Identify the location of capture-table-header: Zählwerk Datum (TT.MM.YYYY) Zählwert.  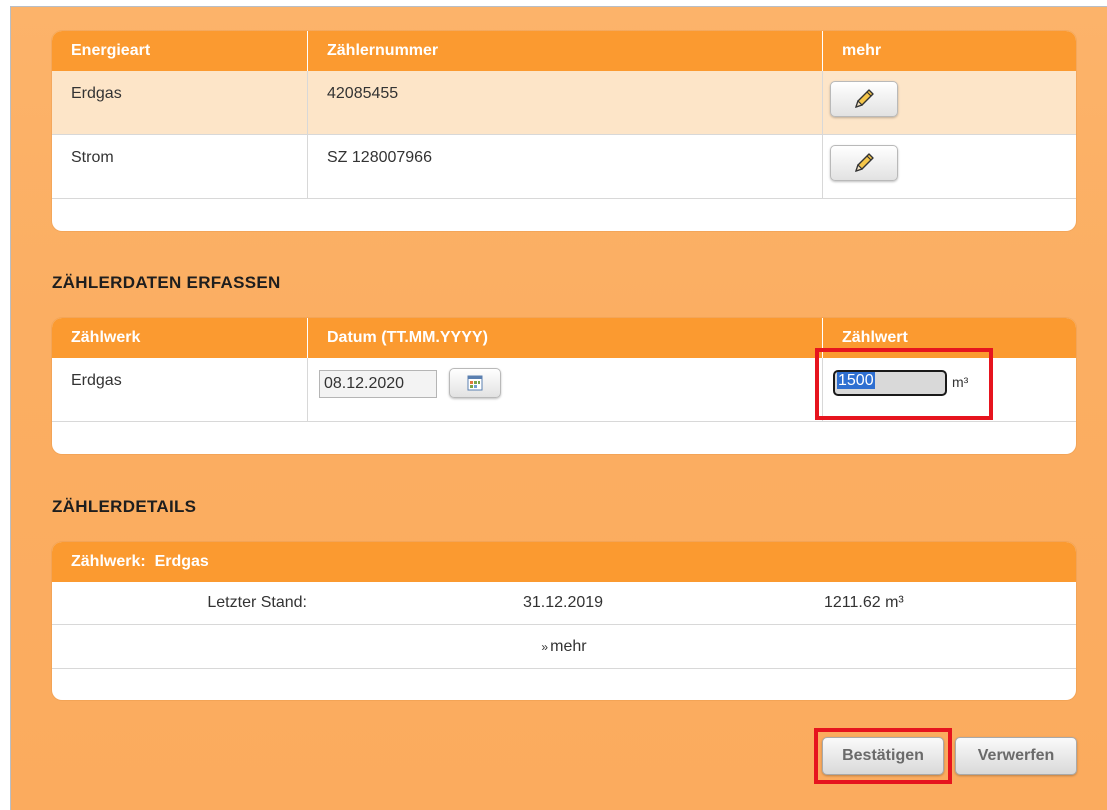
(564, 338).